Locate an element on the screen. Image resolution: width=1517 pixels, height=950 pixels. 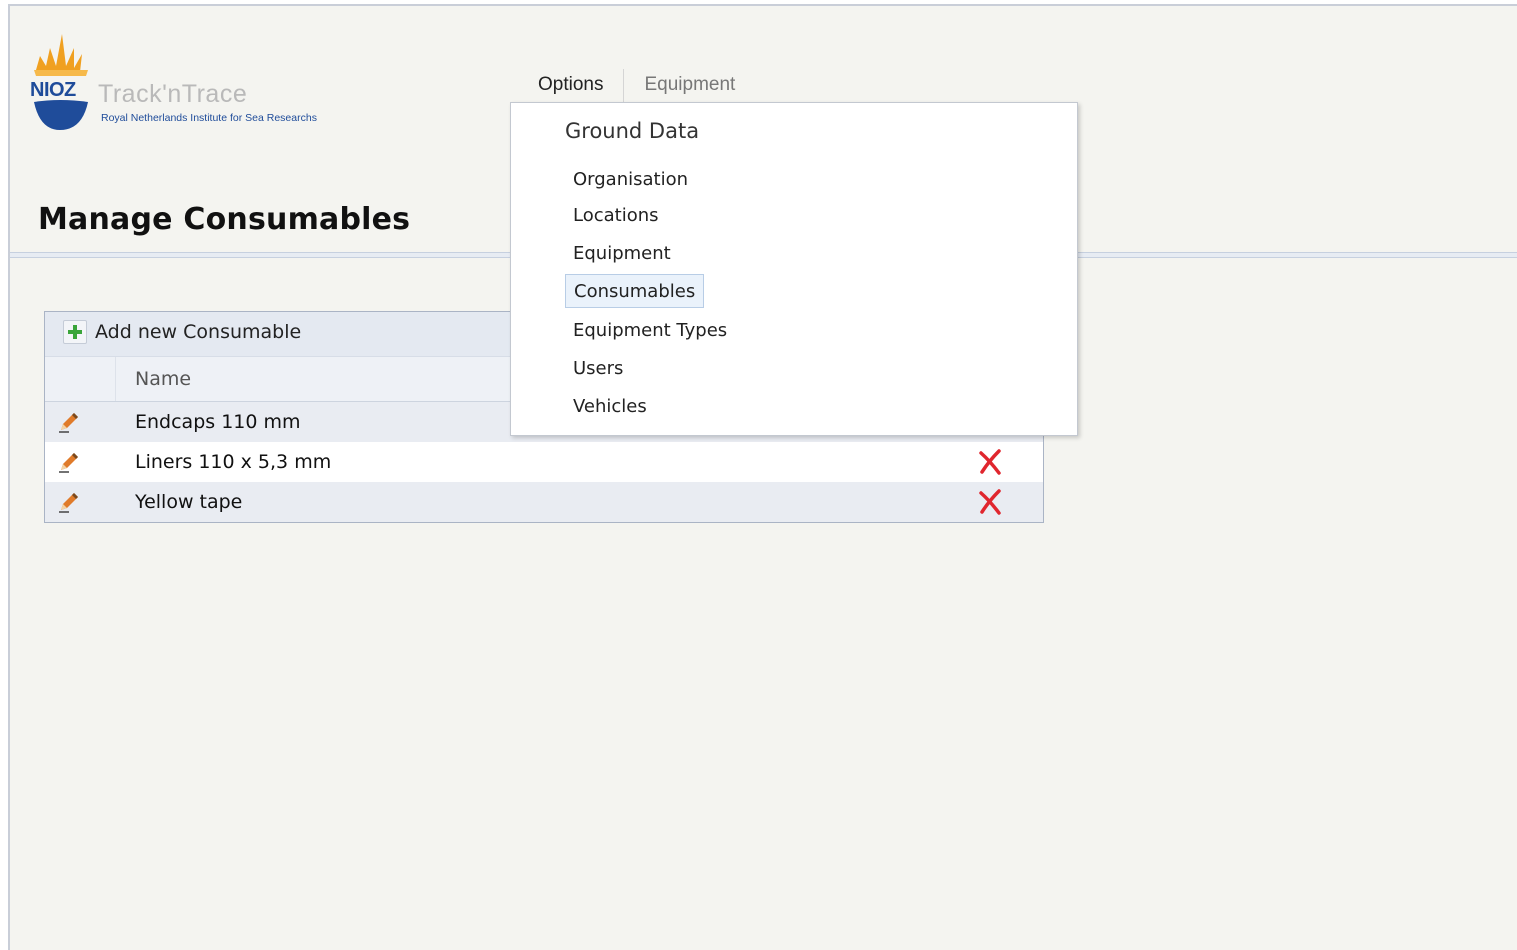
menu-item-equipment: Equipment is located at coordinates (622, 254).